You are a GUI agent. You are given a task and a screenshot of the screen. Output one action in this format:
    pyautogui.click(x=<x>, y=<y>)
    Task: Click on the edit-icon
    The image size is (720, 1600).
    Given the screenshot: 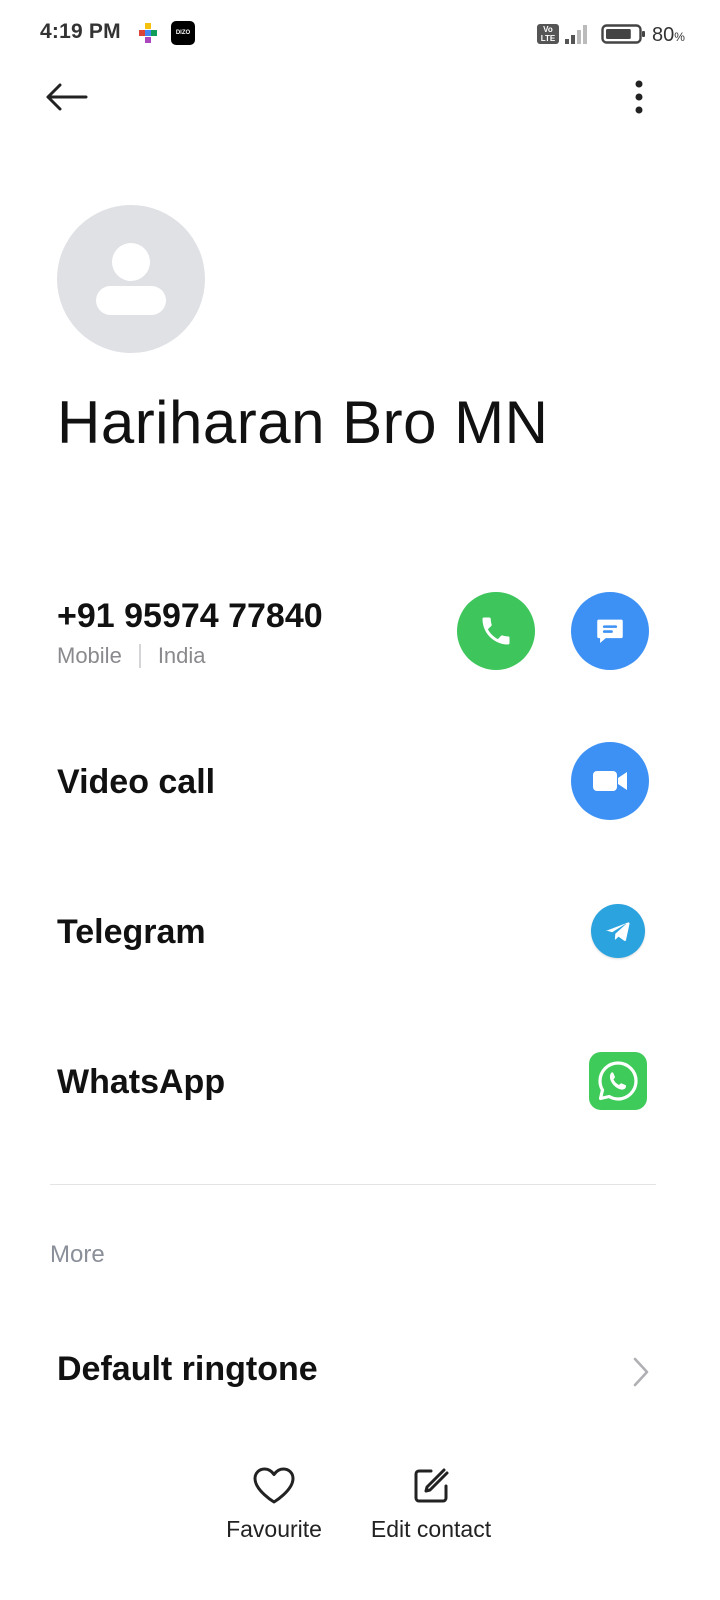 What is the action you would take?
    pyautogui.click(x=431, y=1485)
    